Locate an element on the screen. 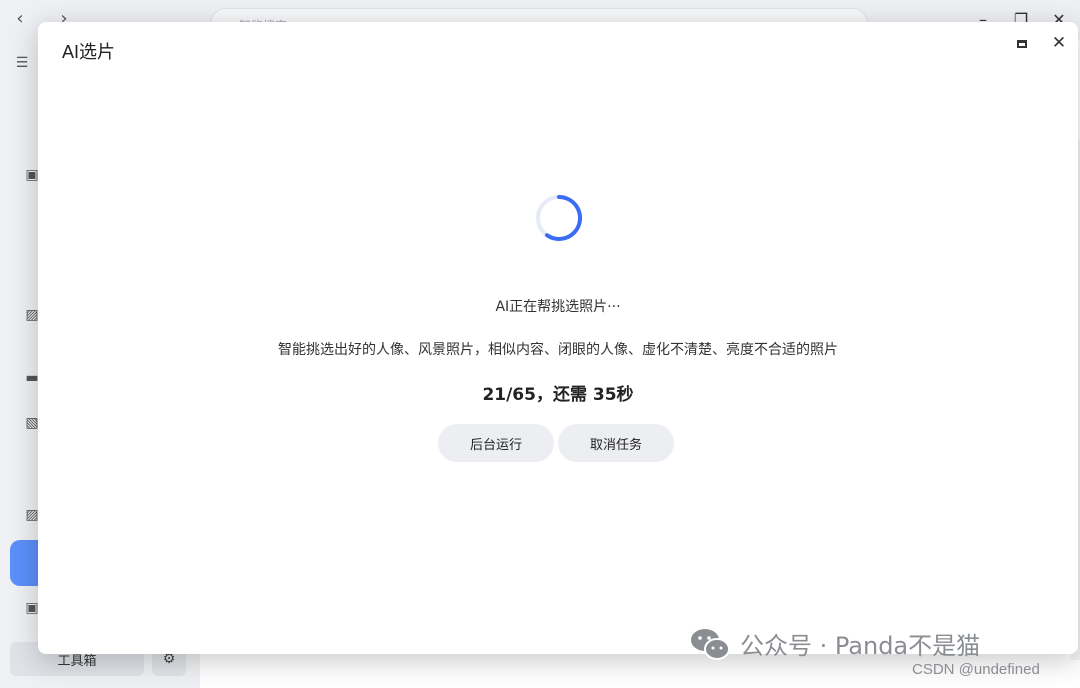 The image size is (1080, 688). background-run-button: 后台运行 is located at coordinates (496, 443).